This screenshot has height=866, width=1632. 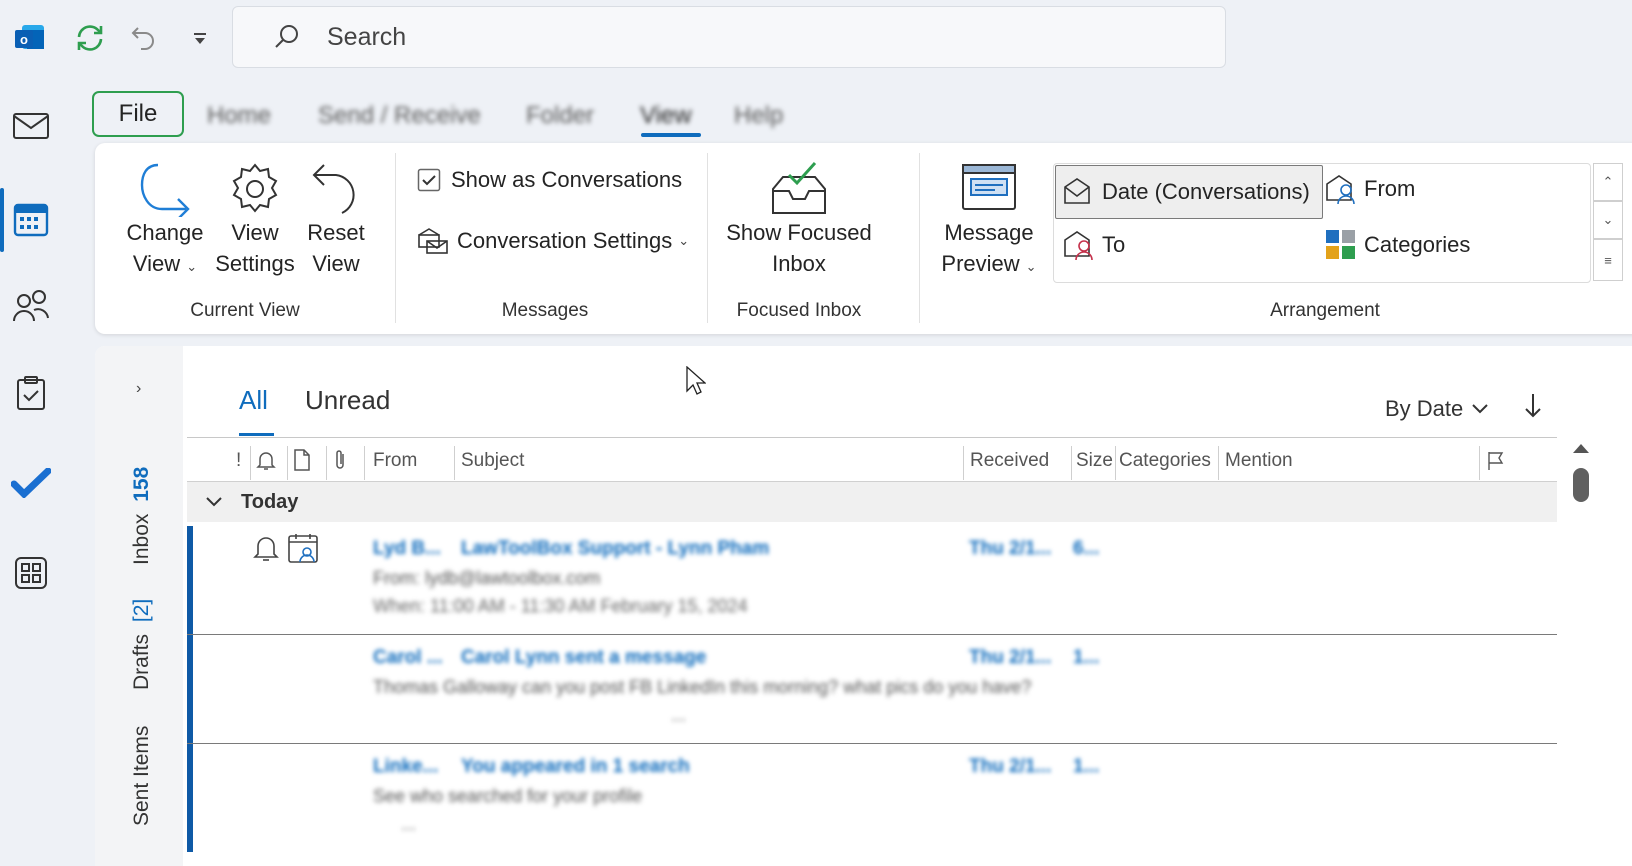 What do you see at coordinates (31, 306) in the screenshot?
I see `people-icon` at bounding box center [31, 306].